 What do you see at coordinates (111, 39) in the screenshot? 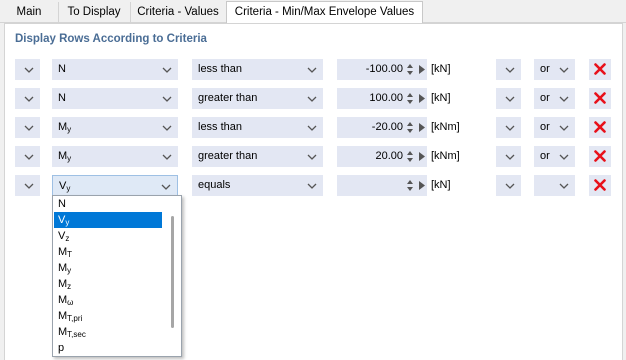
I see `section-title: Display Rows According to Criteria` at bounding box center [111, 39].